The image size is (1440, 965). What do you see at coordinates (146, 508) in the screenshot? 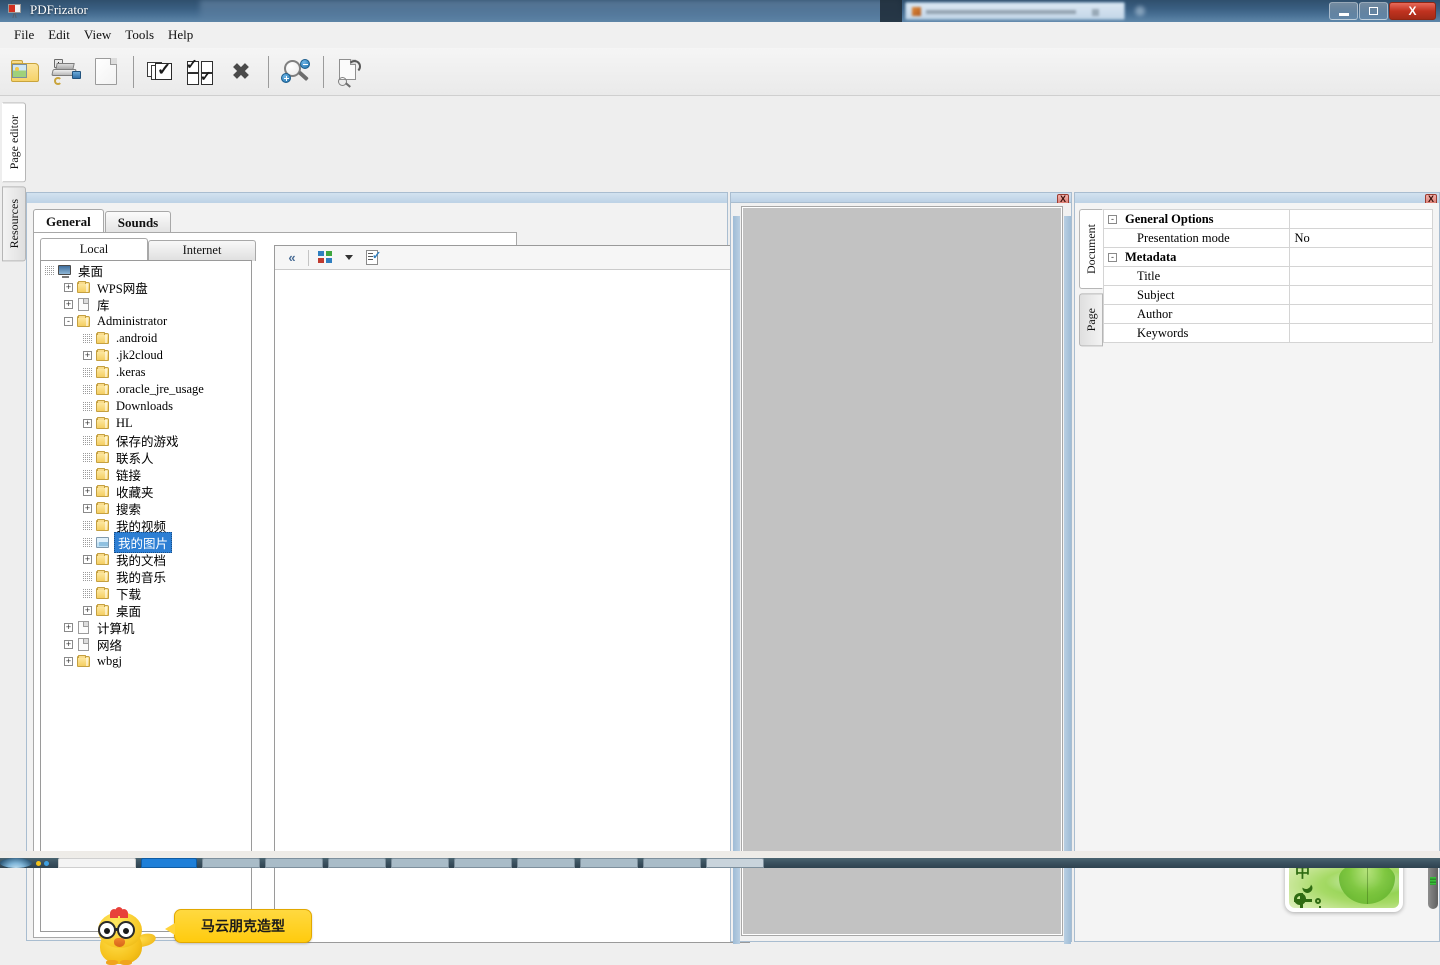
I see `tree-node: + 搜索` at bounding box center [146, 508].